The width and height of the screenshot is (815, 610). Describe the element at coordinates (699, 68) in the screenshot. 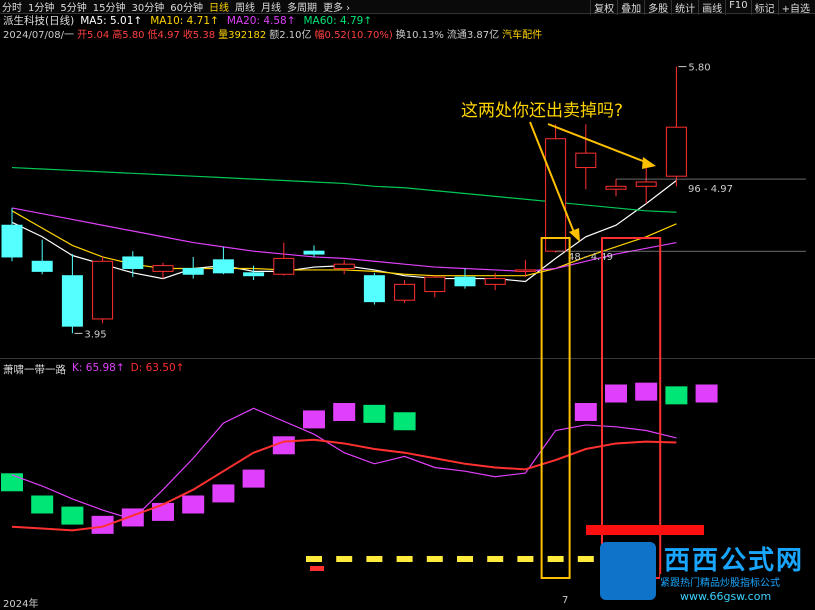

I see `high-label: 5.80` at that location.